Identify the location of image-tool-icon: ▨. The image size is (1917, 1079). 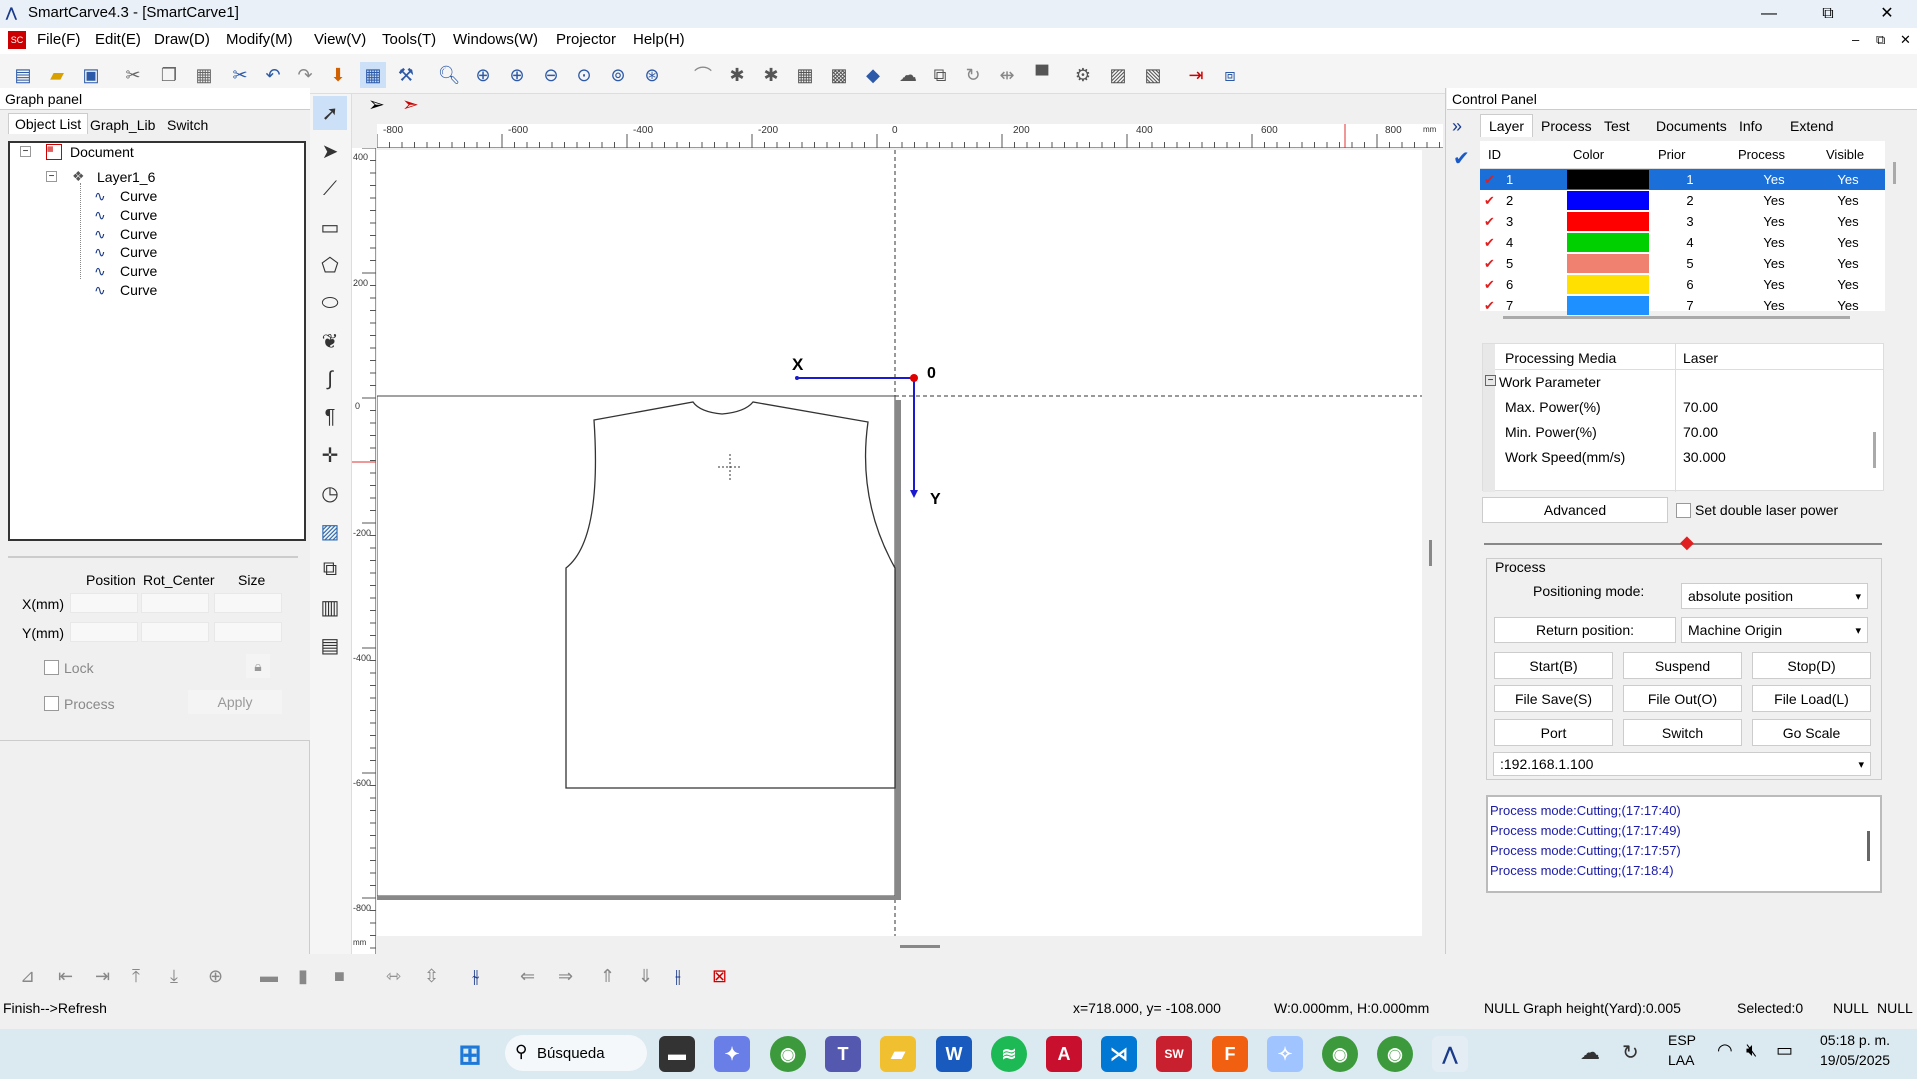
(330, 531).